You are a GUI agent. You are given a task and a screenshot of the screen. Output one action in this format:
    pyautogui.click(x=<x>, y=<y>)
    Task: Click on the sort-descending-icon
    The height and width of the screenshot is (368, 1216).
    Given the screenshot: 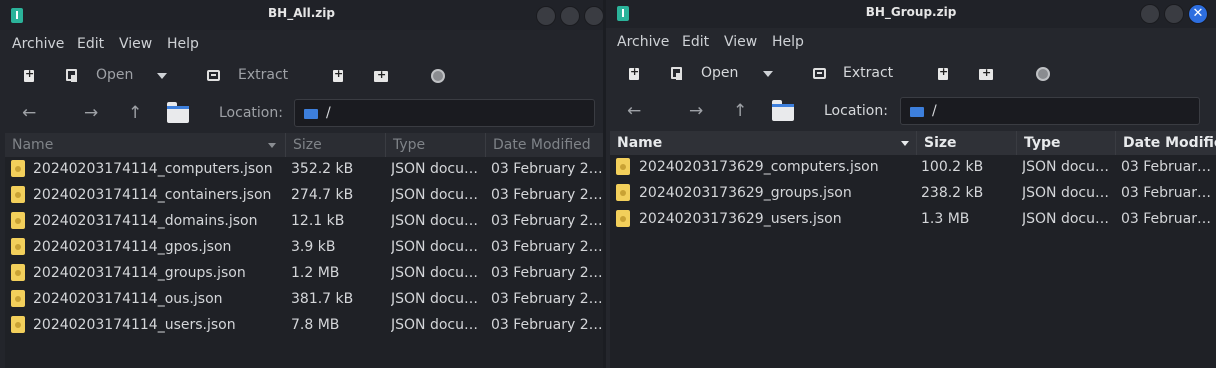 What is the action you would take?
    pyautogui.click(x=905, y=143)
    